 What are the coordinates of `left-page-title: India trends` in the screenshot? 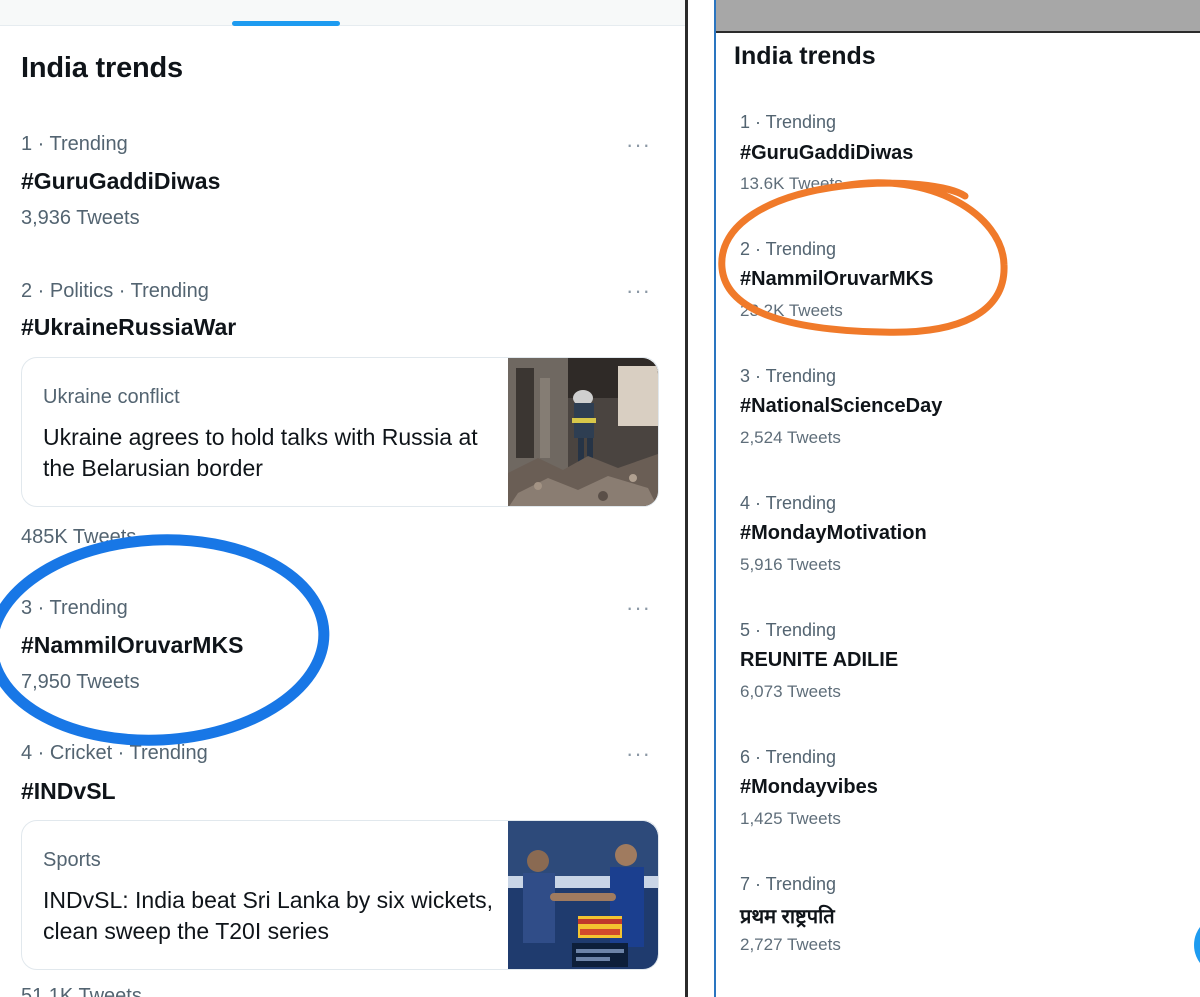 It's located at (102, 68).